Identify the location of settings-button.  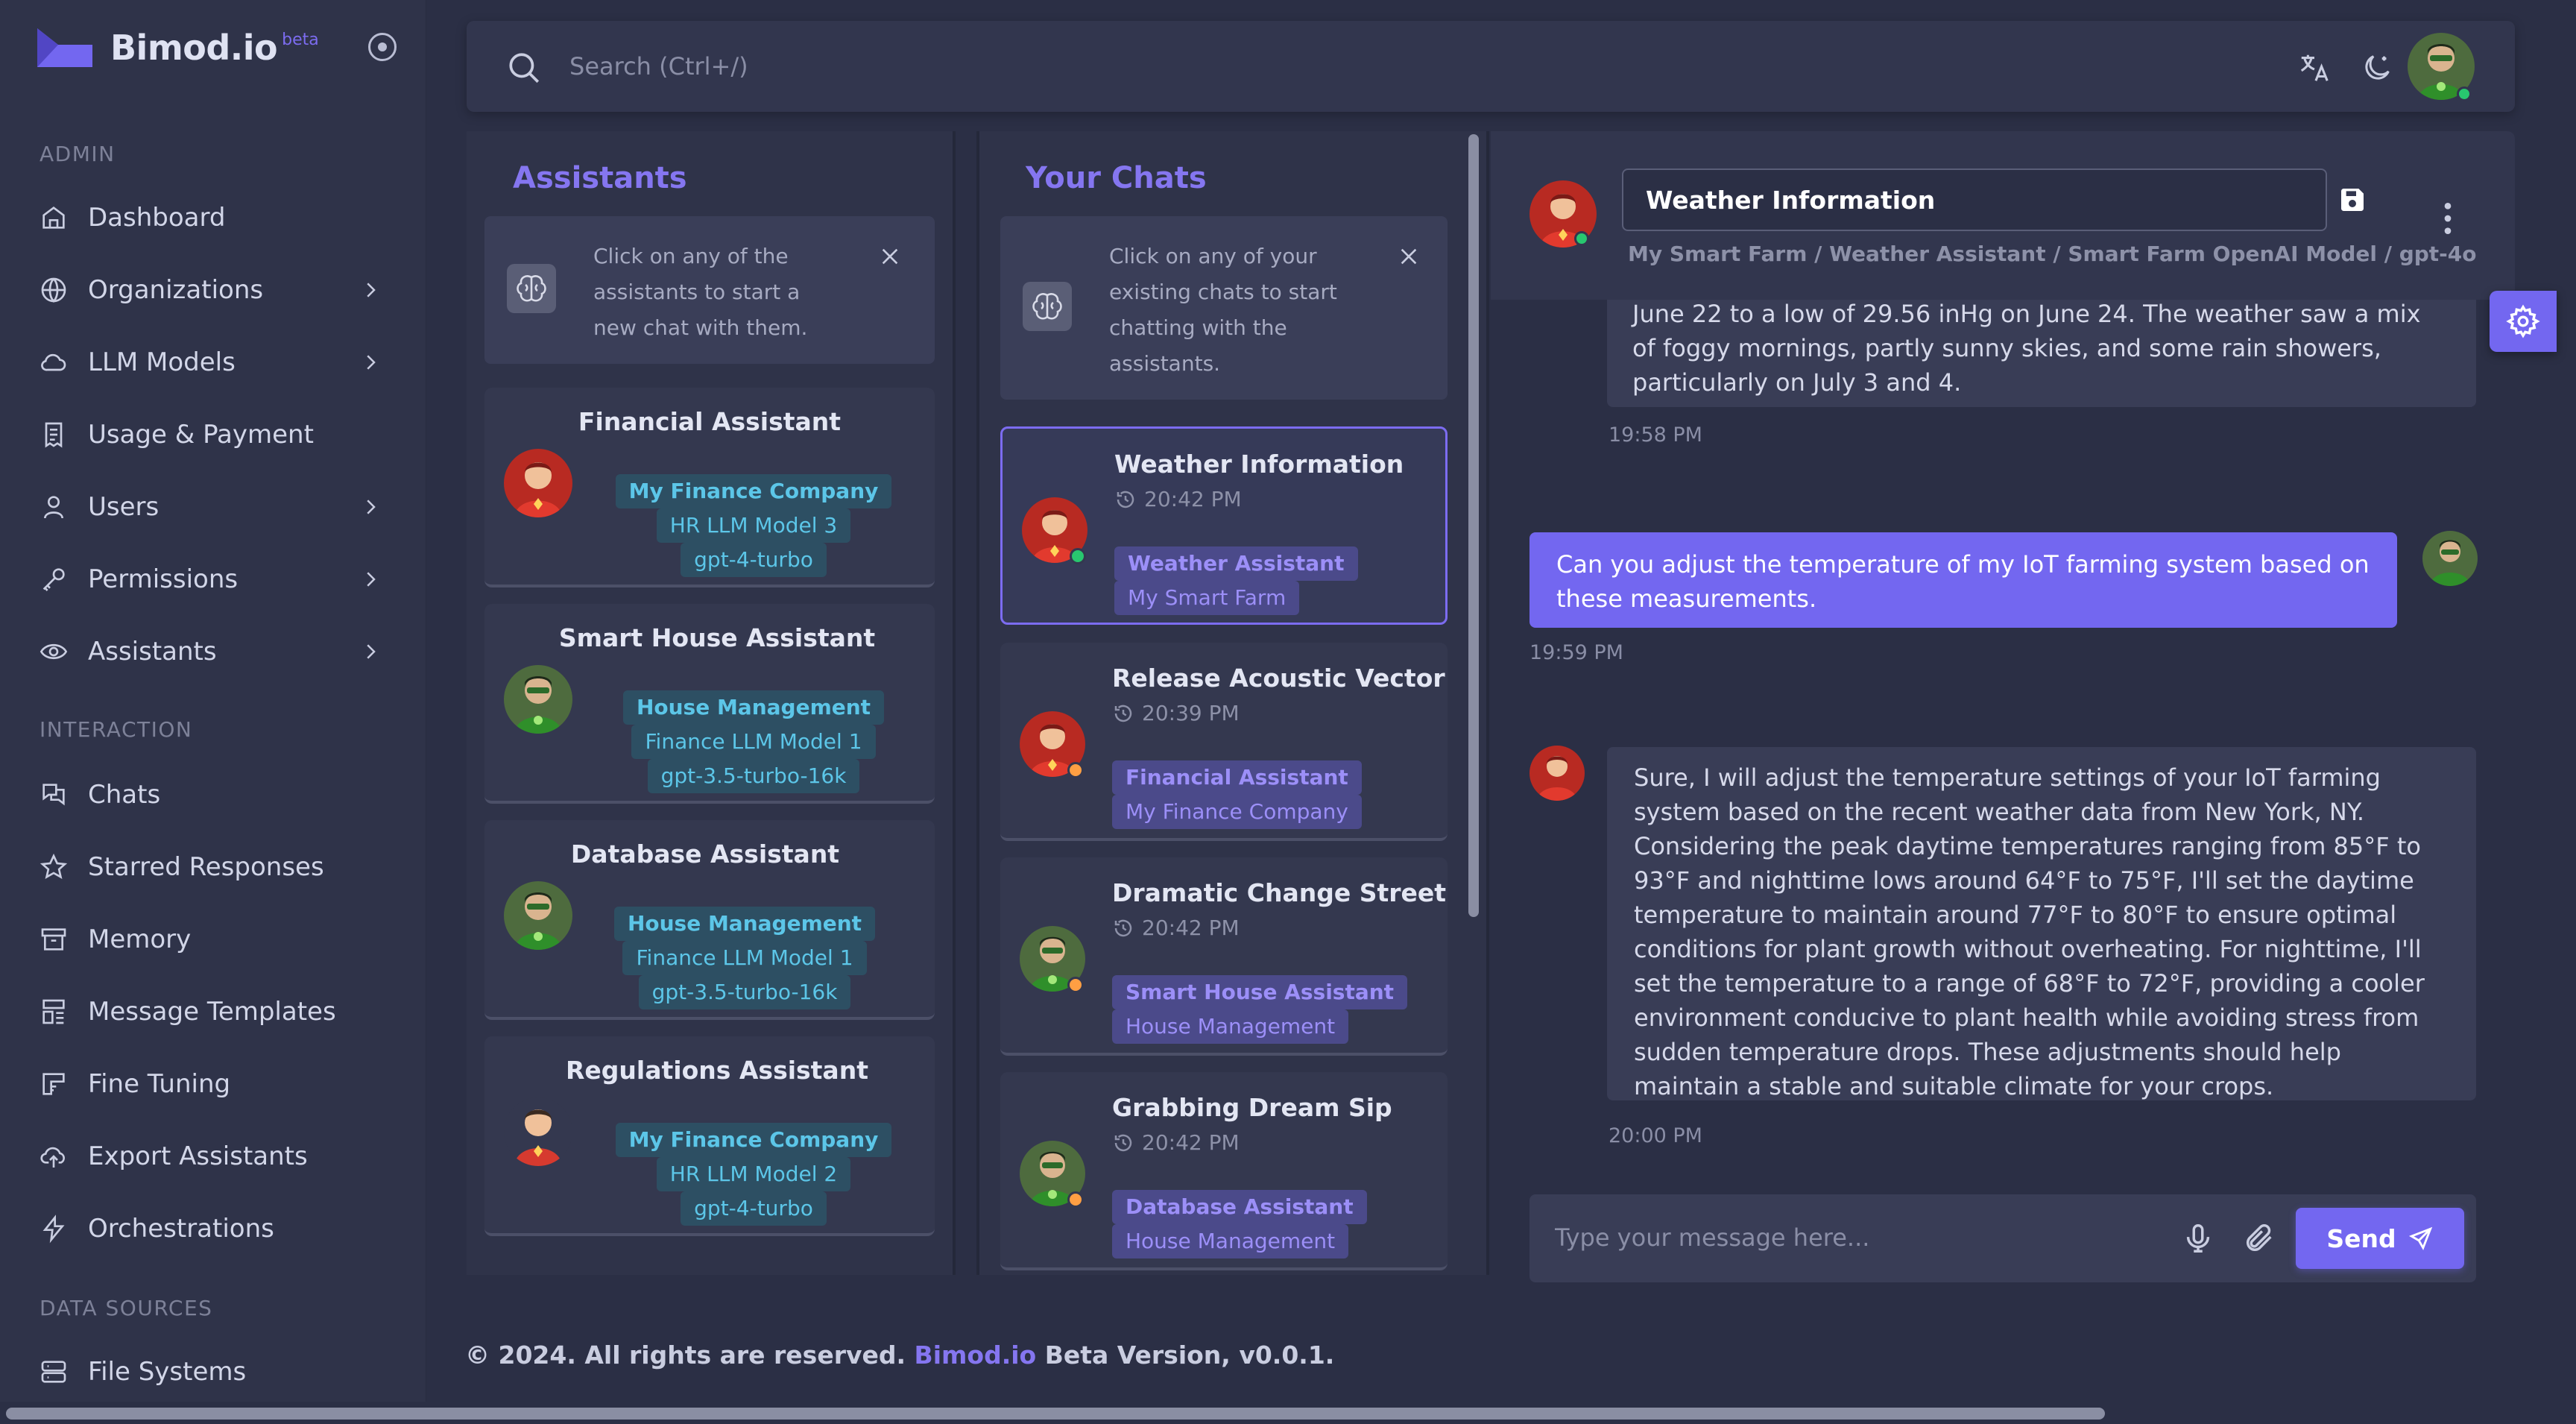
(2523, 321).